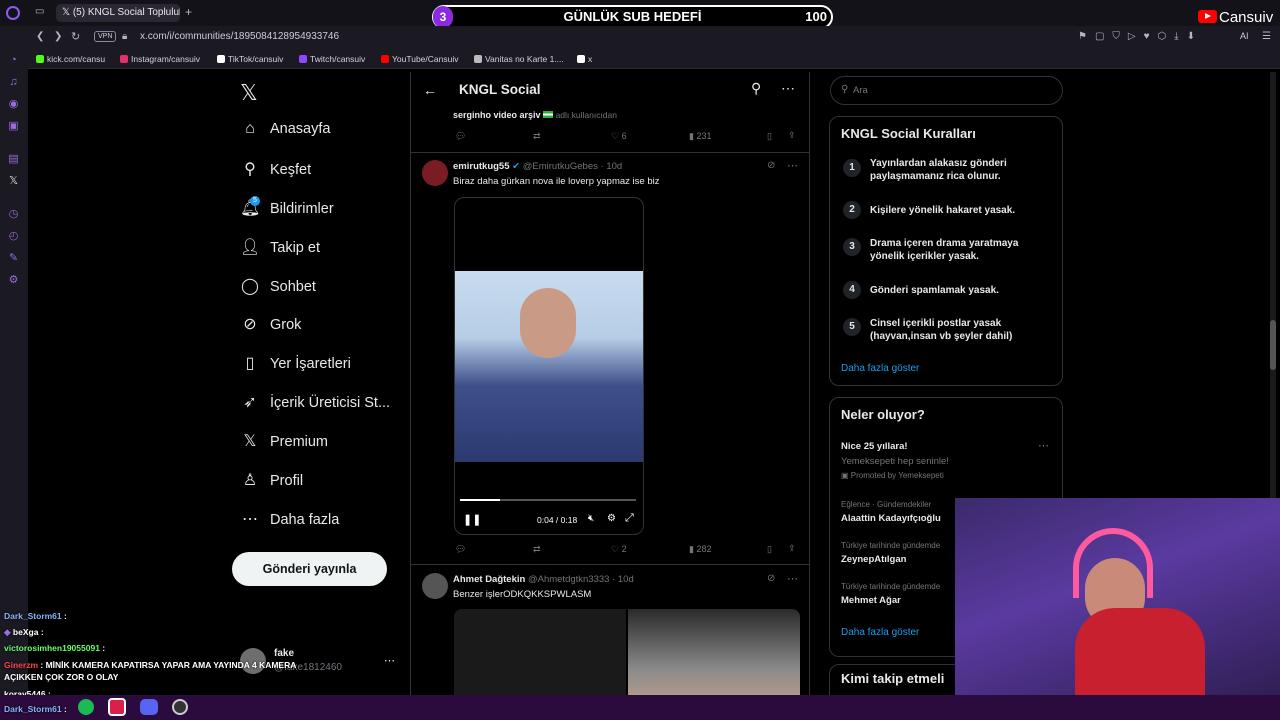 The image size is (1280, 720). What do you see at coordinates (280, 249) in the screenshot?
I see `nav-follow: 👤︎ Takip et` at bounding box center [280, 249].